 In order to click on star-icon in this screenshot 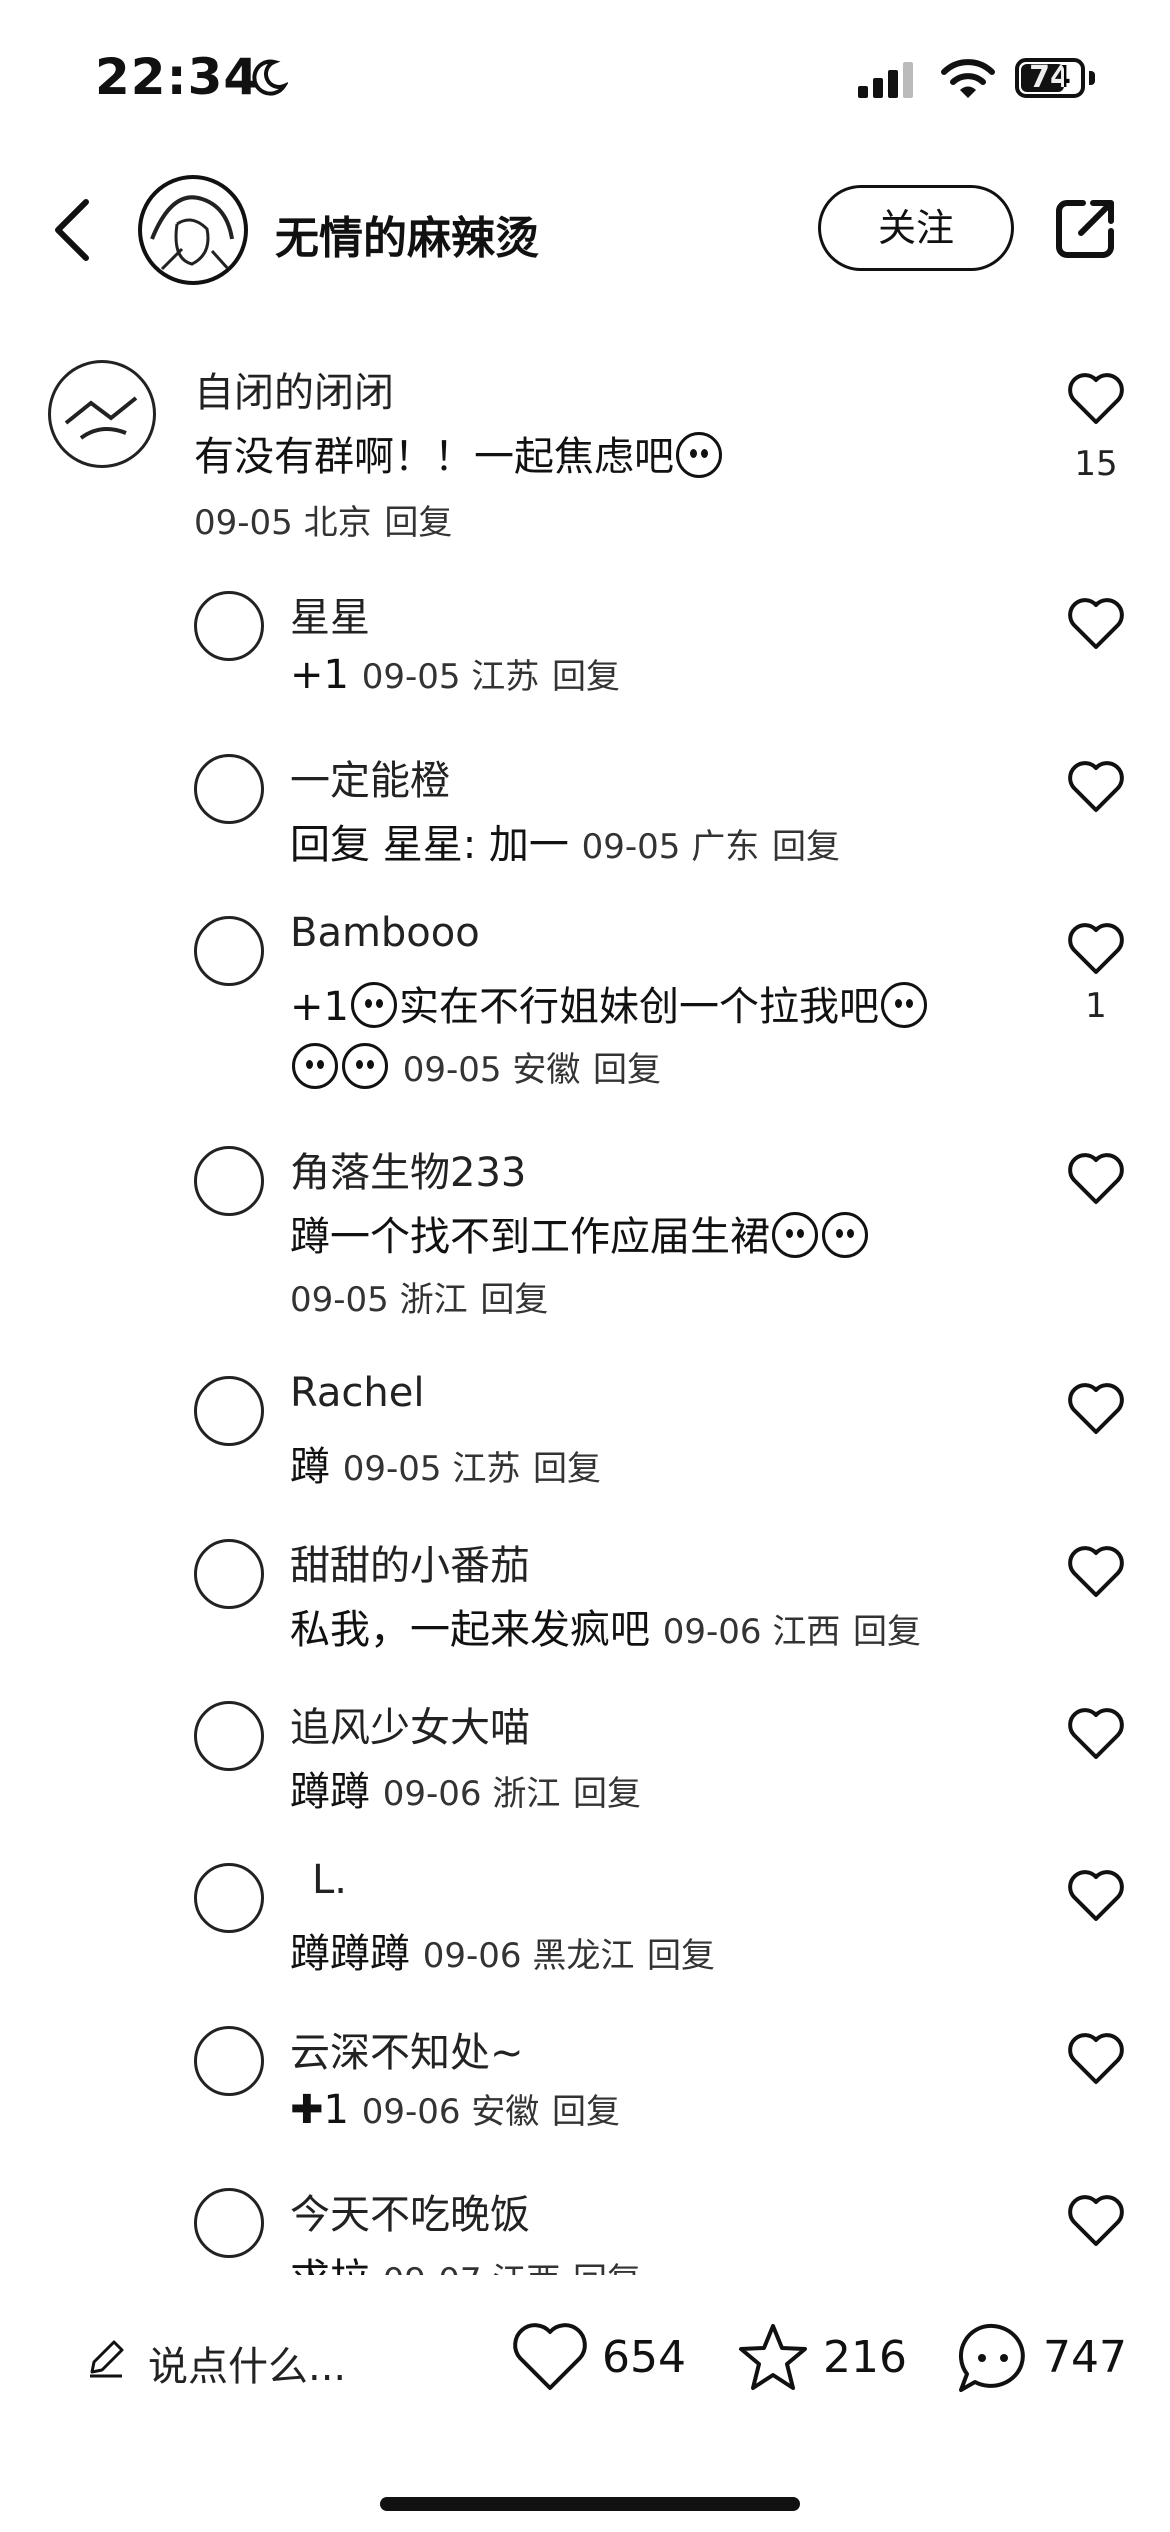, I will do `click(773, 2357)`.